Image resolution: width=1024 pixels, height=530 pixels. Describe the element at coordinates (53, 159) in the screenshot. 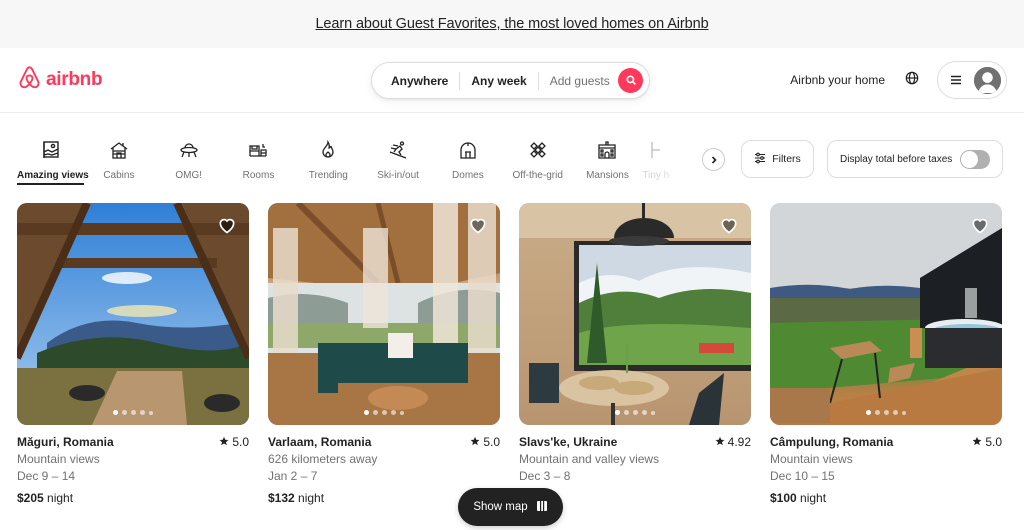

I see `category-amazing-views: Amazing views` at that location.